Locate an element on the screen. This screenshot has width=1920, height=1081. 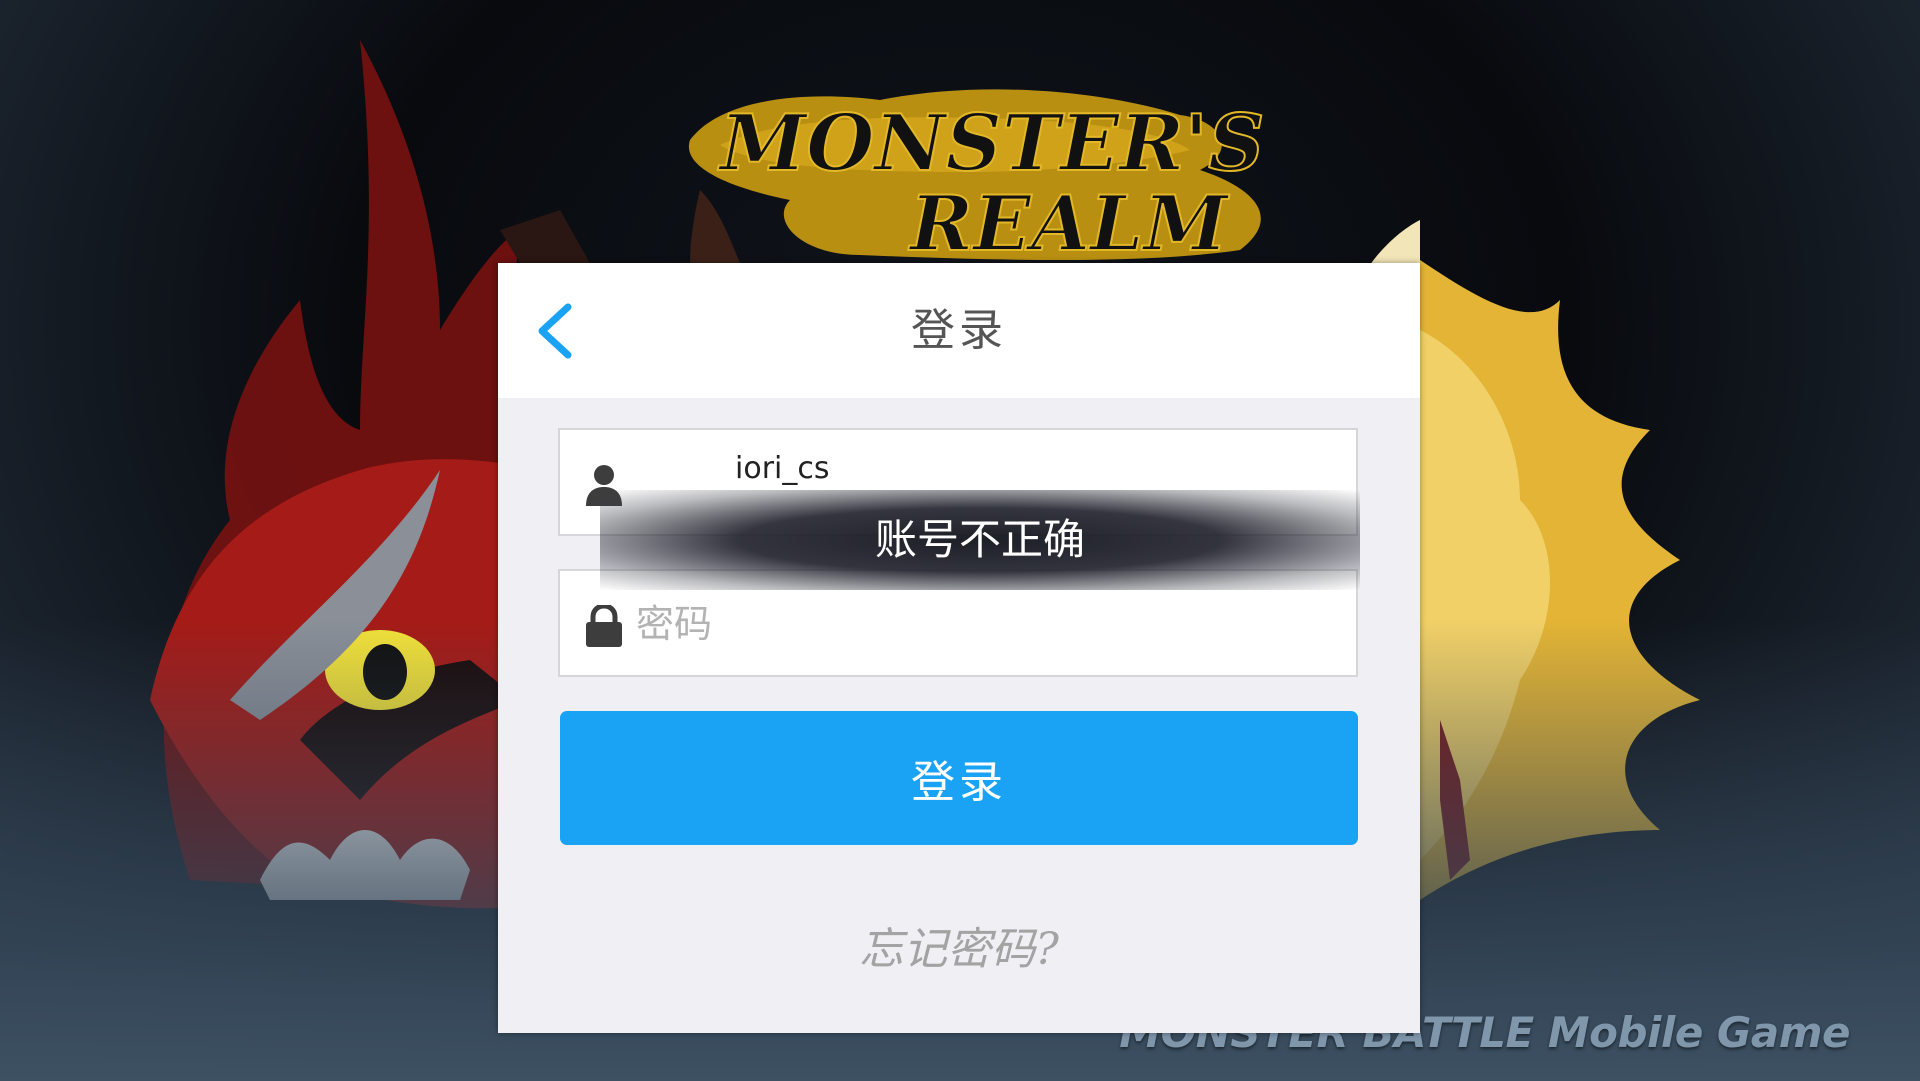
back-button is located at coordinates (558, 331).